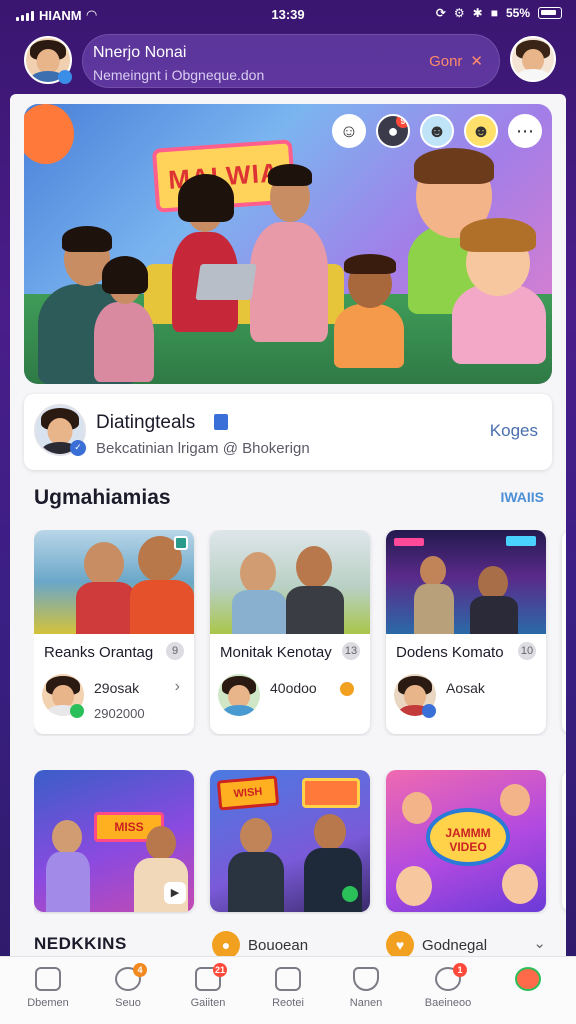  Describe the element at coordinates (119, 713) in the screenshot. I see `room-stat-2: 2902000` at that location.